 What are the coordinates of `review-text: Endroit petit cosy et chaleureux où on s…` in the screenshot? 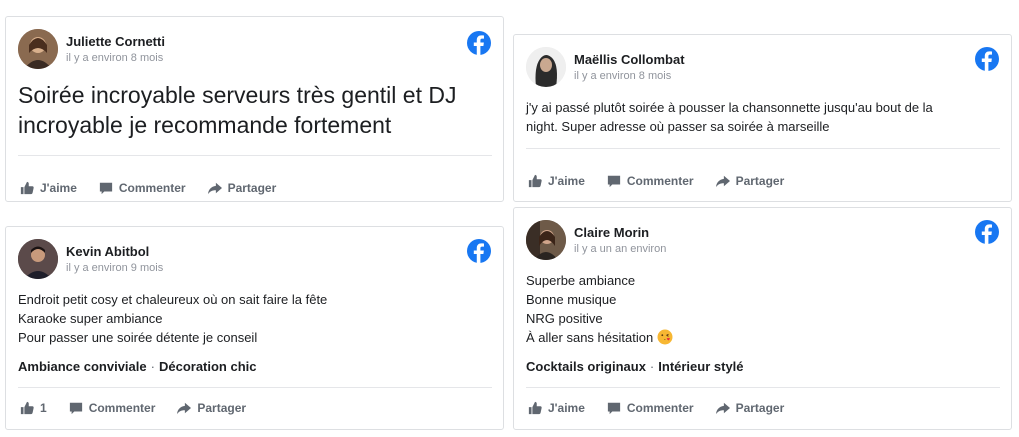 It's located at (172, 318).